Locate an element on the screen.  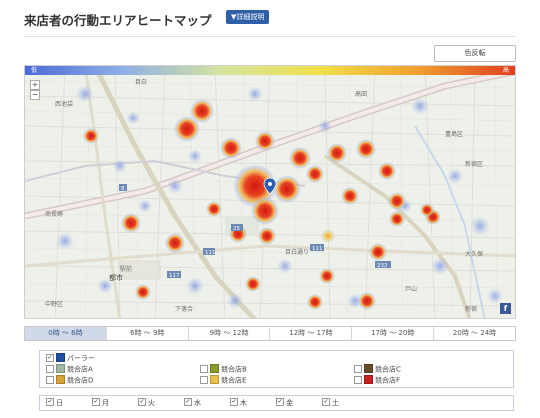
place-label: 西池袋 is located at coordinates (64, 104).